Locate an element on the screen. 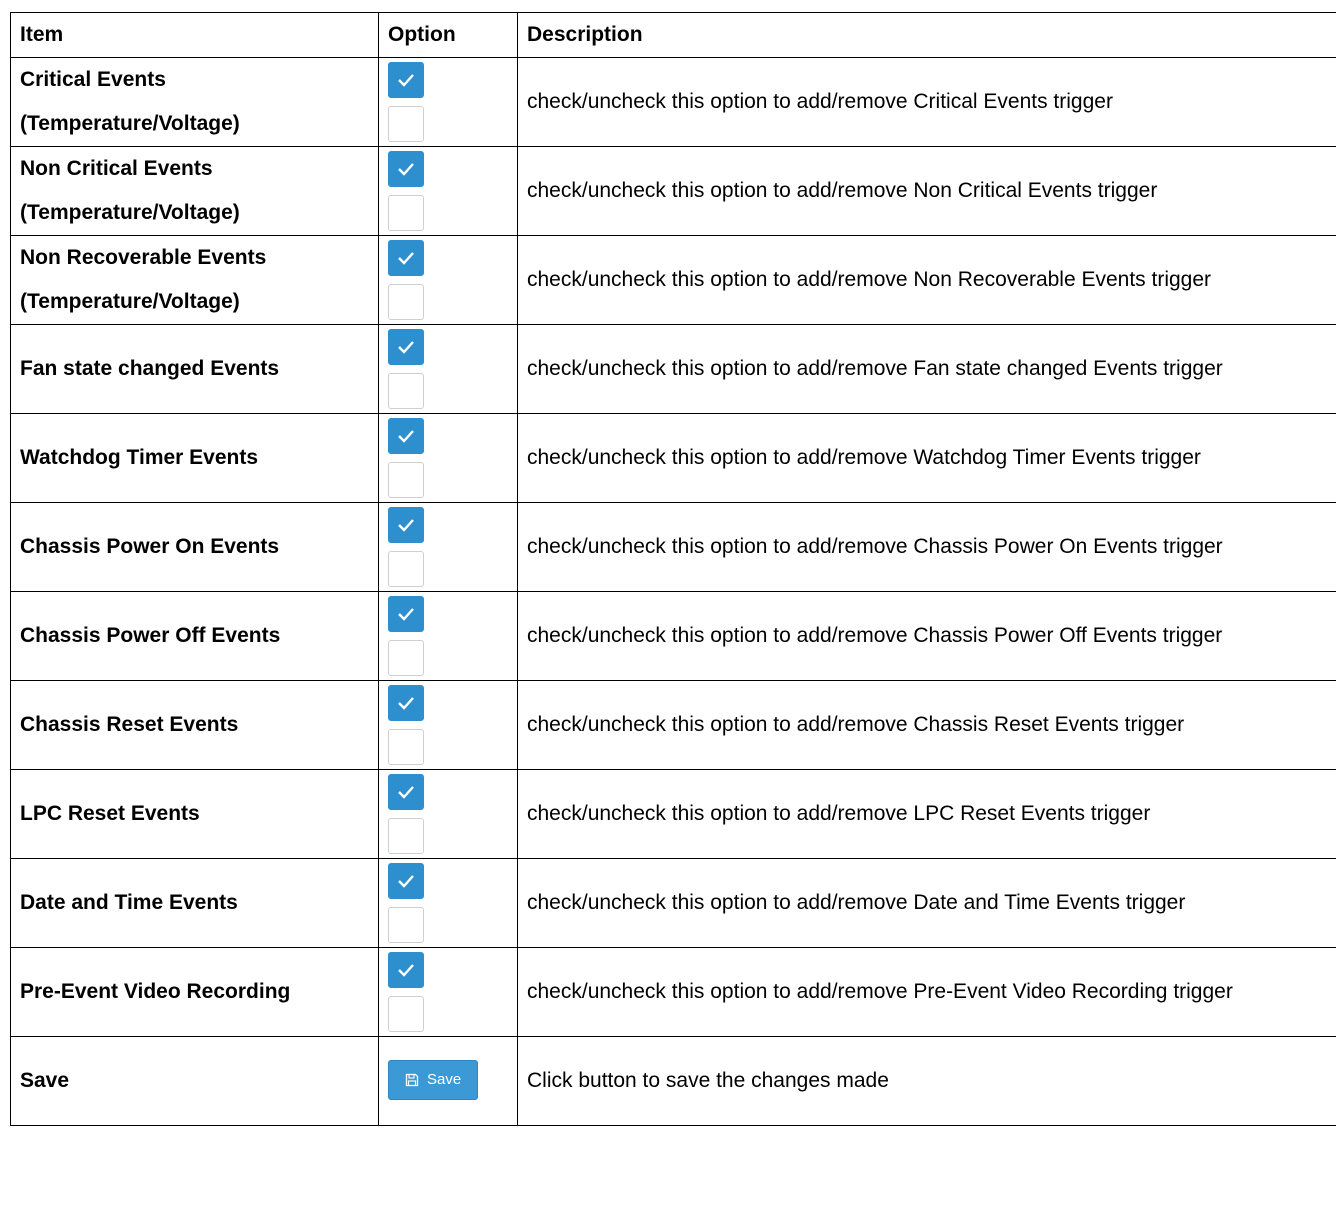 This screenshot has width=1336, height=1221. option-cell: Save is located at coordinates (448, 1081).